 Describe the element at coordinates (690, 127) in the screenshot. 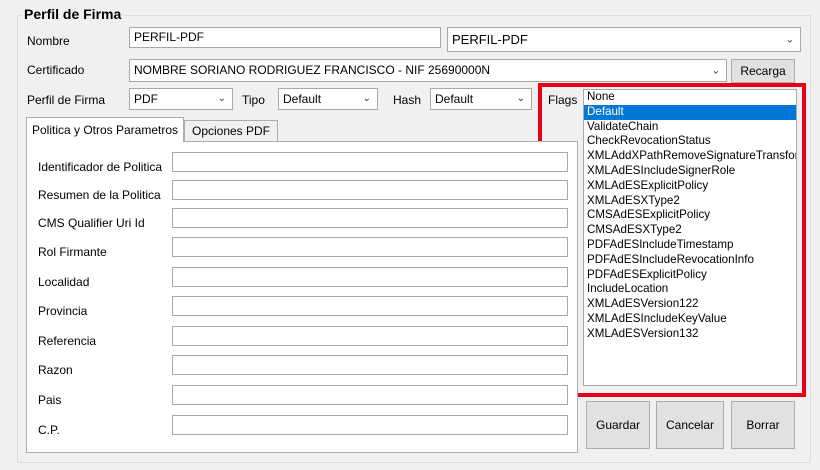

I see `flags-list-item: ValidateChain` at that location.